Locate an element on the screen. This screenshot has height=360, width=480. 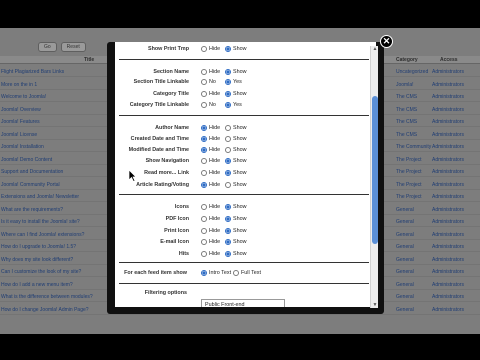
scrollbar-thumb is located at coordinates (375, 170).